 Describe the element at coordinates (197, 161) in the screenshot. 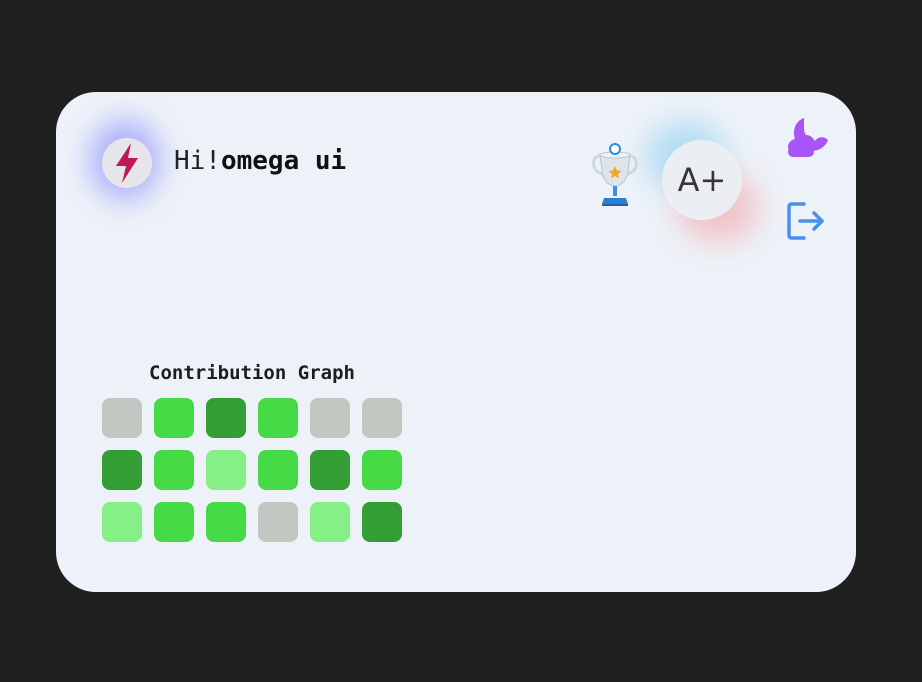

I see `greeting-text: Hi!` at that location.